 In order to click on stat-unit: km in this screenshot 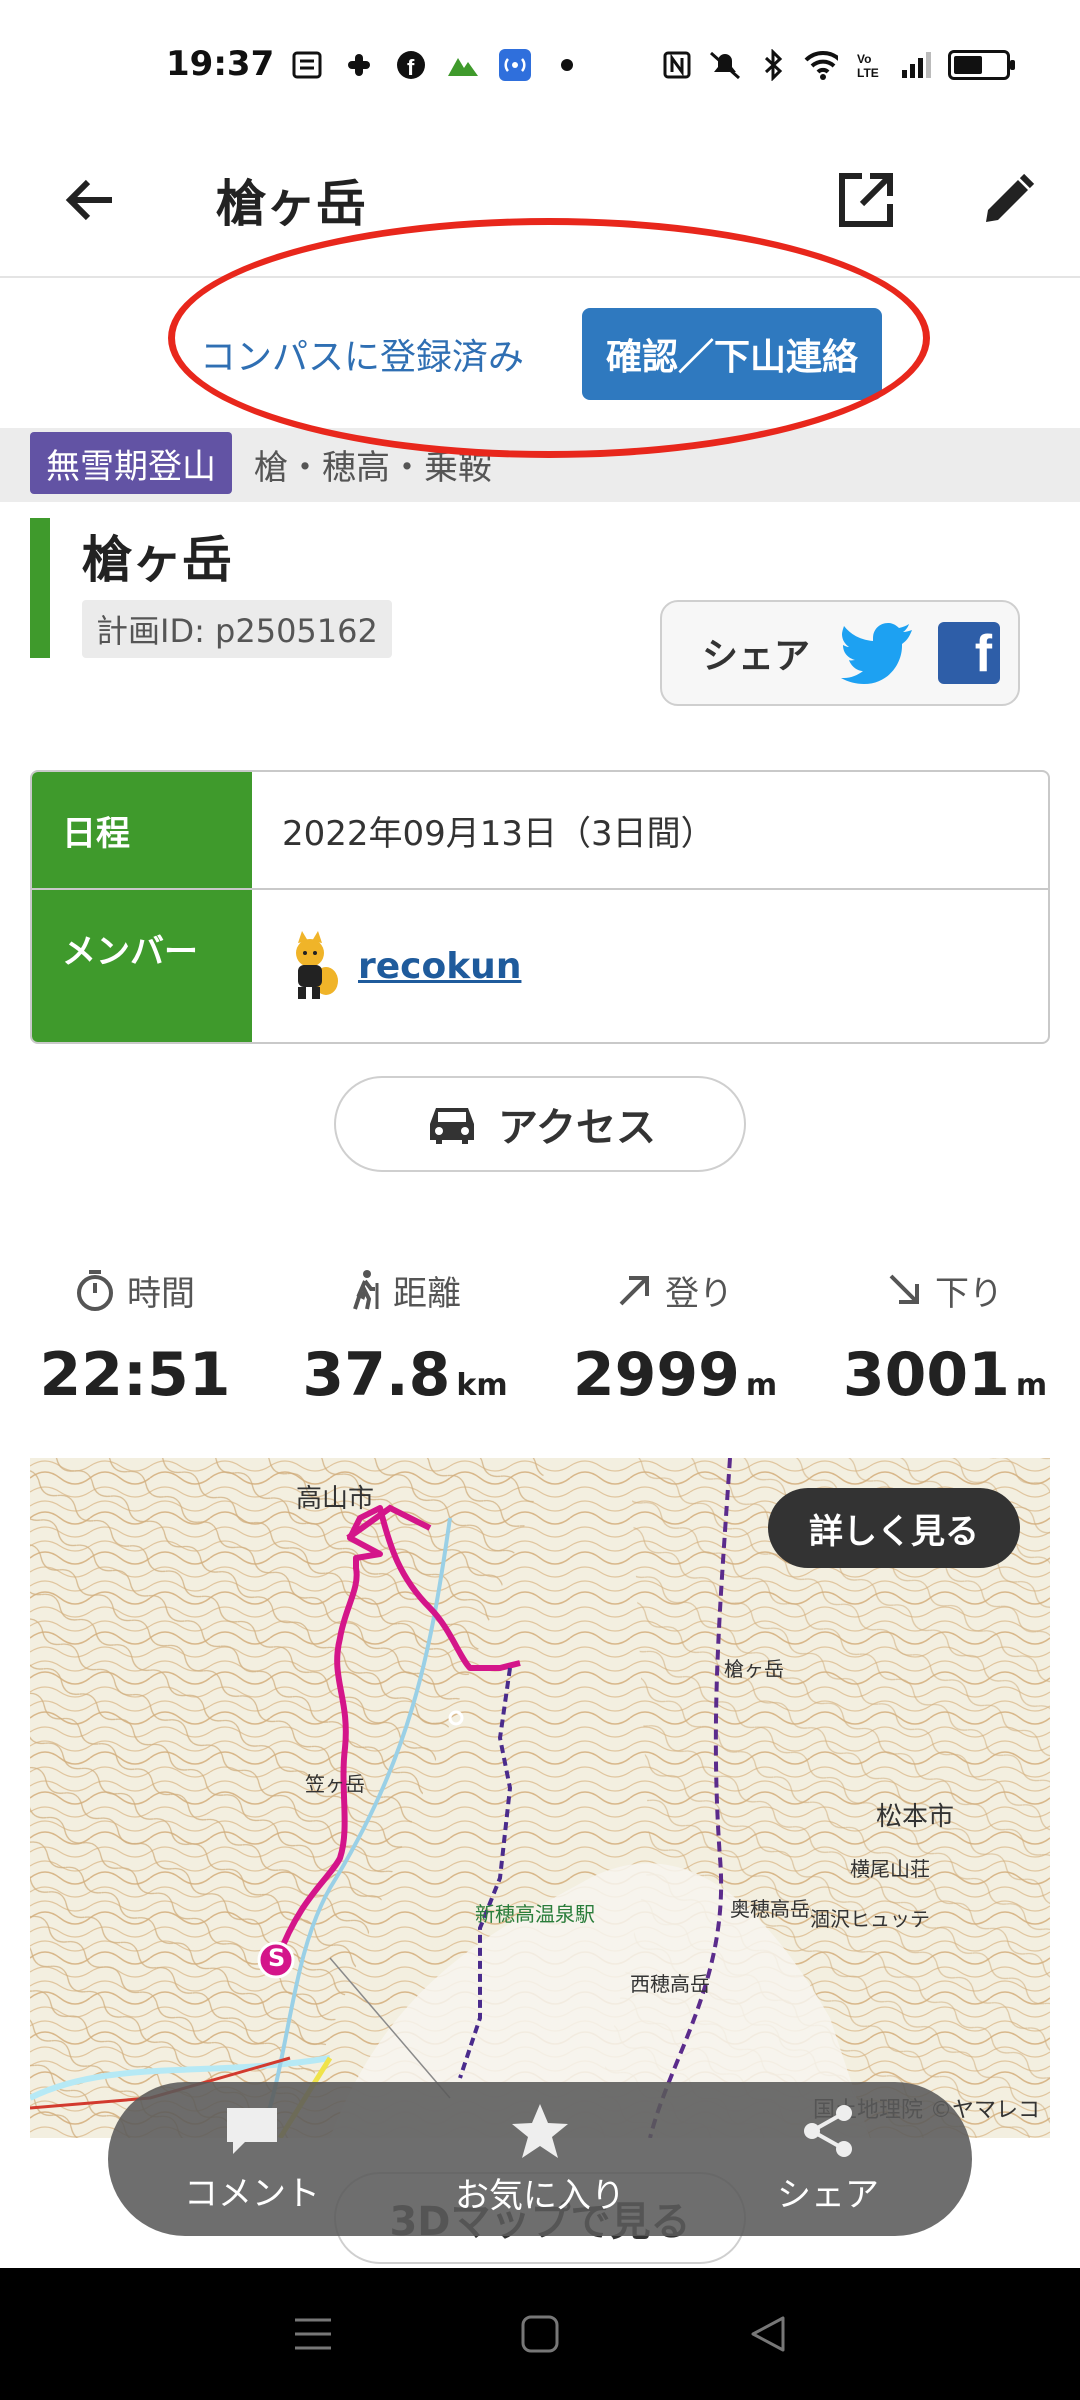, I will do `click(482, 1385)`.